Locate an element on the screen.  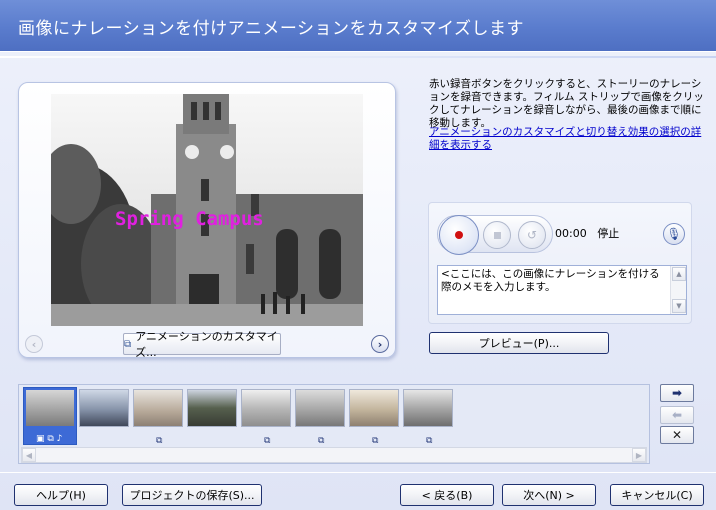
previous-image-button: ‹ is located at coordinates (34, 344).